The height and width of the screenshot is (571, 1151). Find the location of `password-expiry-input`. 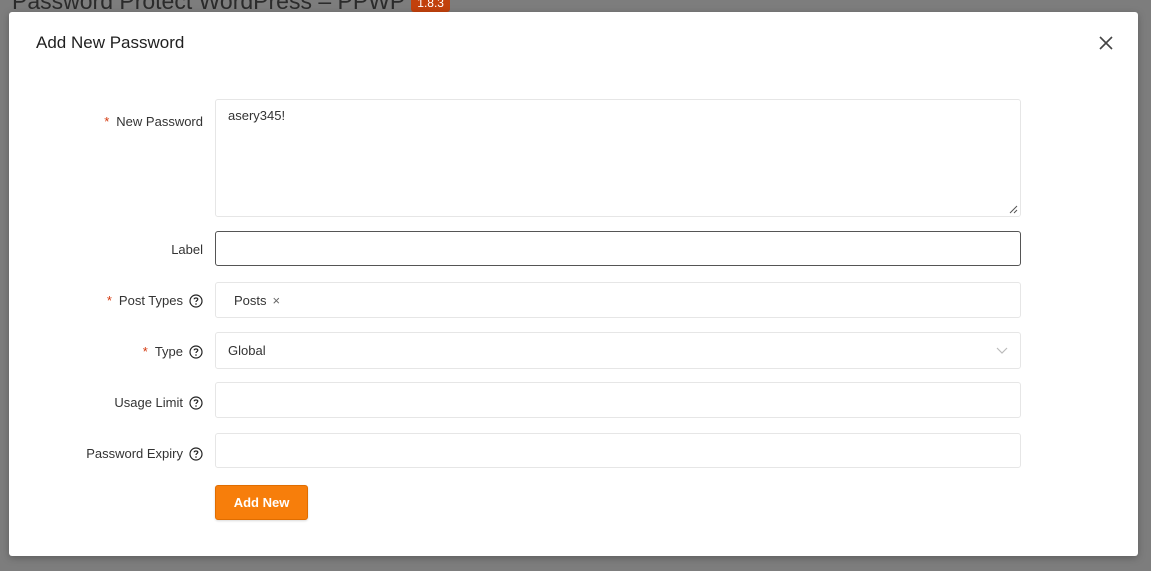

password-expiry-input is located at coordinates (618, 450).